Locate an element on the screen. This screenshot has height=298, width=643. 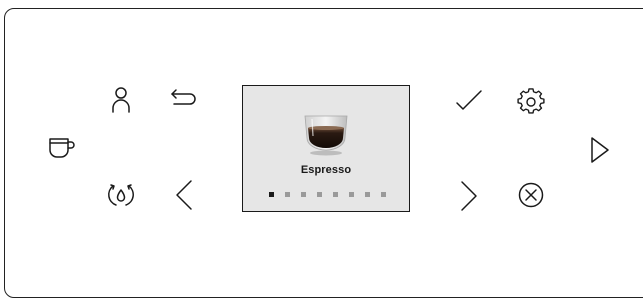
espresso-cup-image is located at coordinates (326, 135).